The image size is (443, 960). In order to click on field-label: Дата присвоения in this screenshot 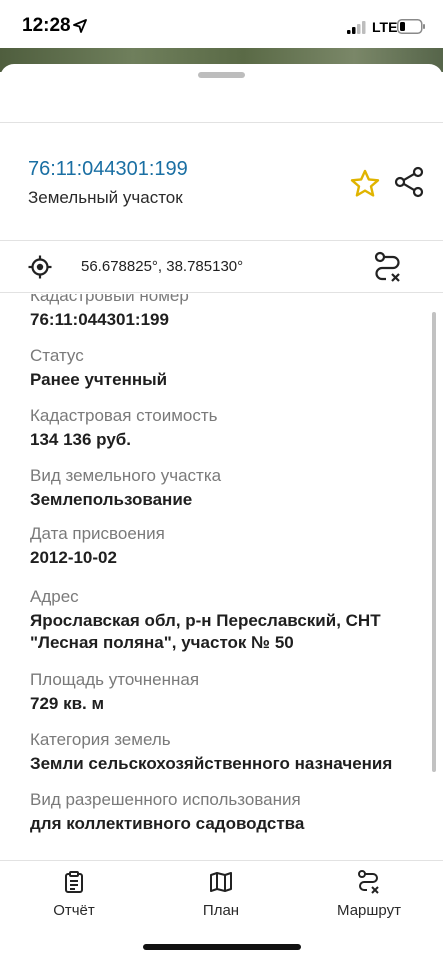, I will do `click(97, 533)`.